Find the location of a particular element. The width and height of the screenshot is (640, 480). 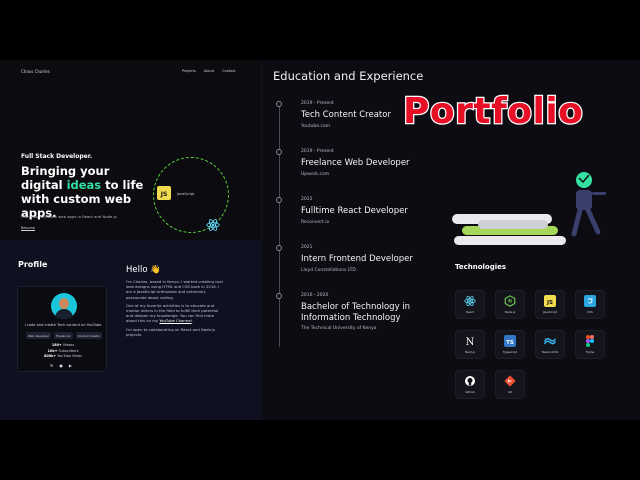

tech-git: Git is located at coordinates (510, 384).